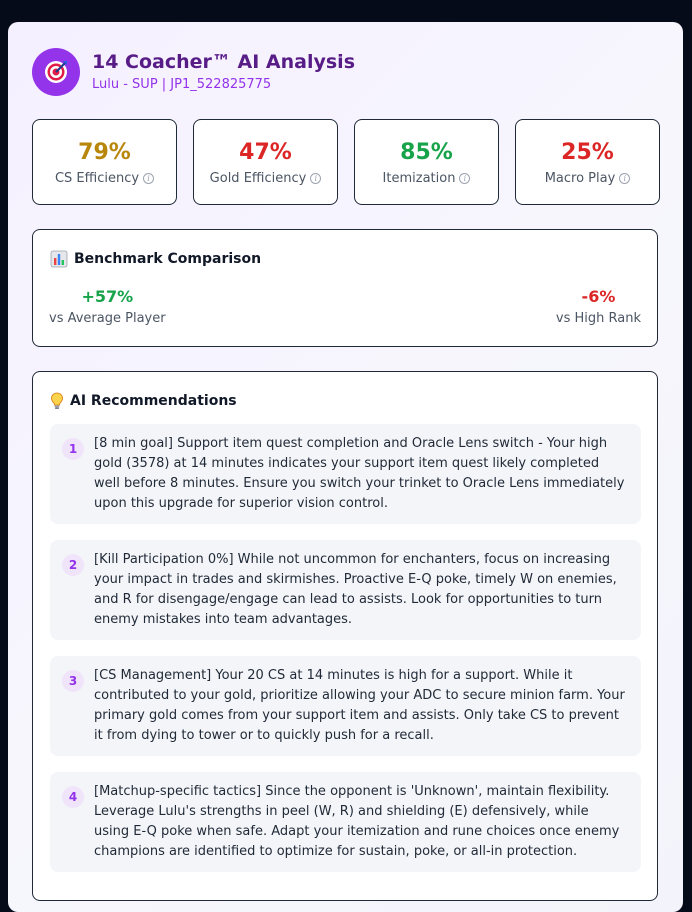 The width and height of the screenshot is (692, 912). What do you see at coordinates (73, 449) in the screenshot?
I see `recommendation-number: 1` at bounding box center [73, 449].